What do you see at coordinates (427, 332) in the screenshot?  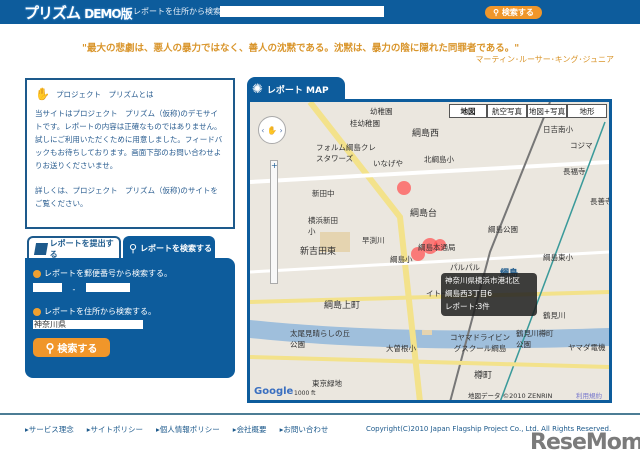 I see `park-area` at bounding box center [427, 332].